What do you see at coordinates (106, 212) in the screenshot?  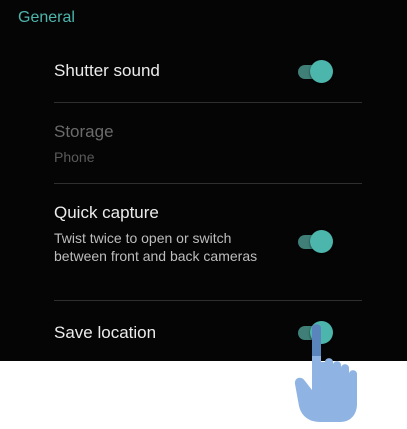 I see `setting-title: Quick capture` at bounding box center [106, 212].